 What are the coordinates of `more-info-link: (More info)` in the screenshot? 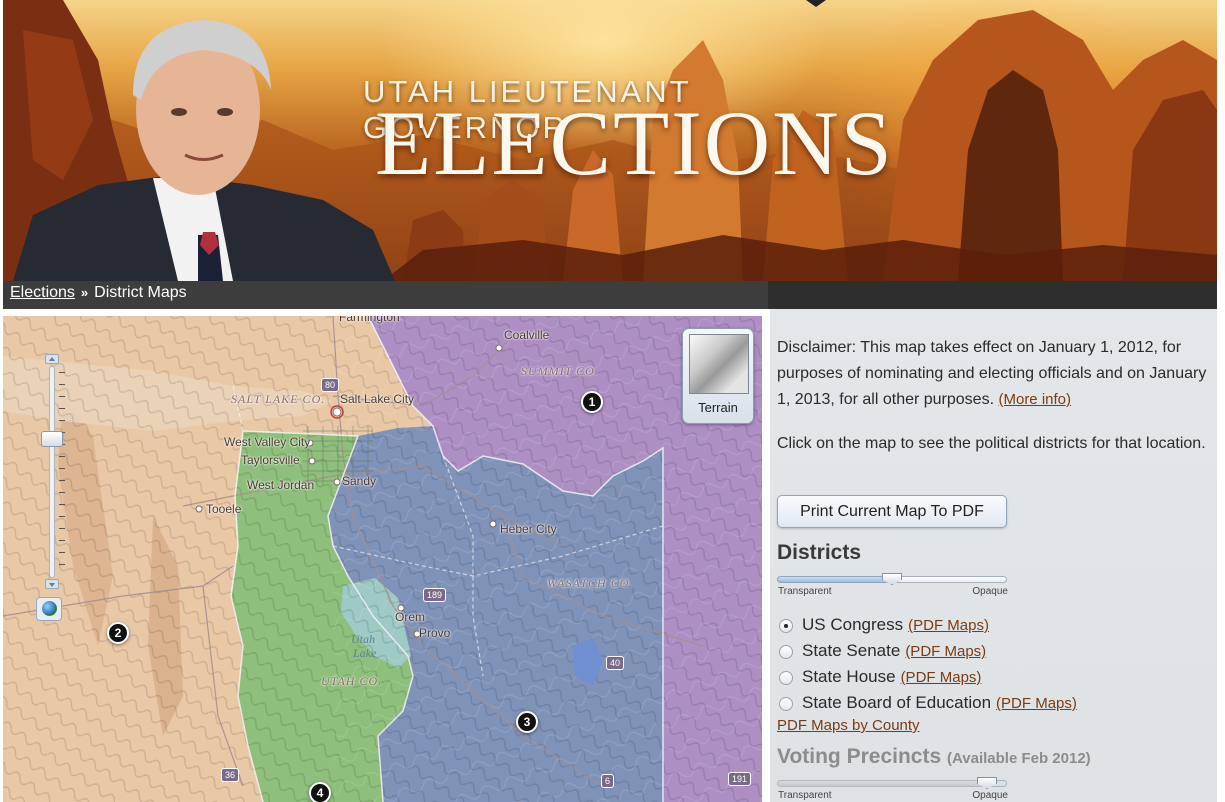 It's located at (1034, 399).